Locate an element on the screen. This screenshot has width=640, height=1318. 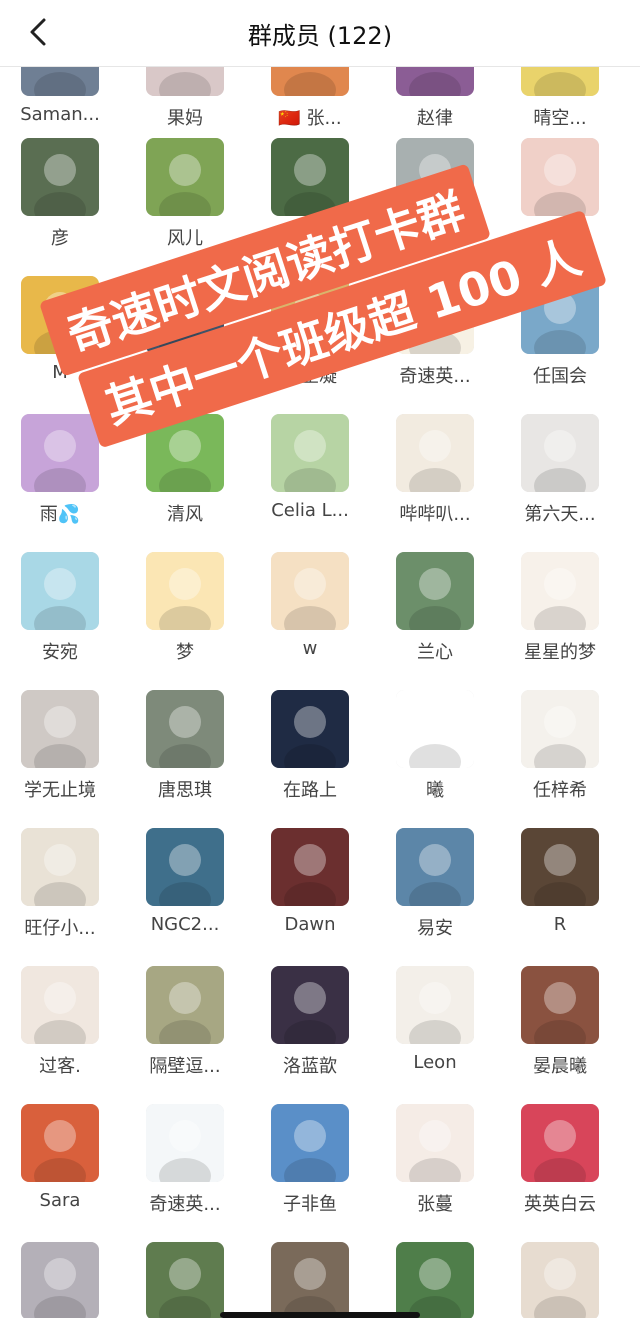
member-item: 洛蓝歆 is located at coordinates (310, 1021).